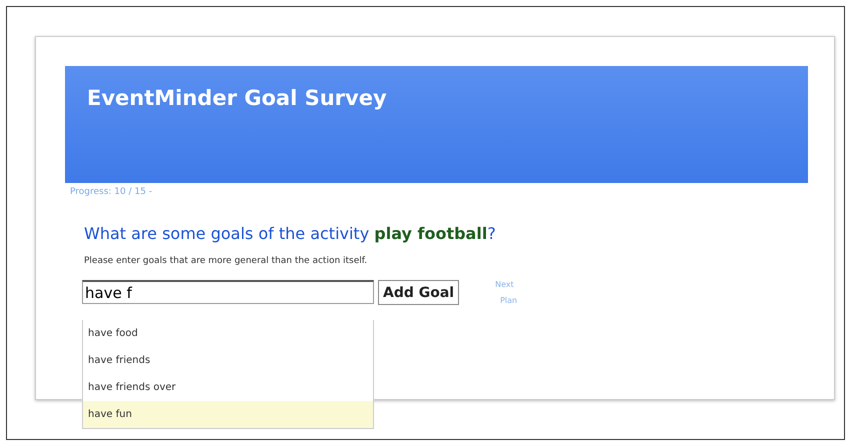 This screenshot has height=448, width=853. I want to click on suggestion-item: have friends over, so click(228, 387).